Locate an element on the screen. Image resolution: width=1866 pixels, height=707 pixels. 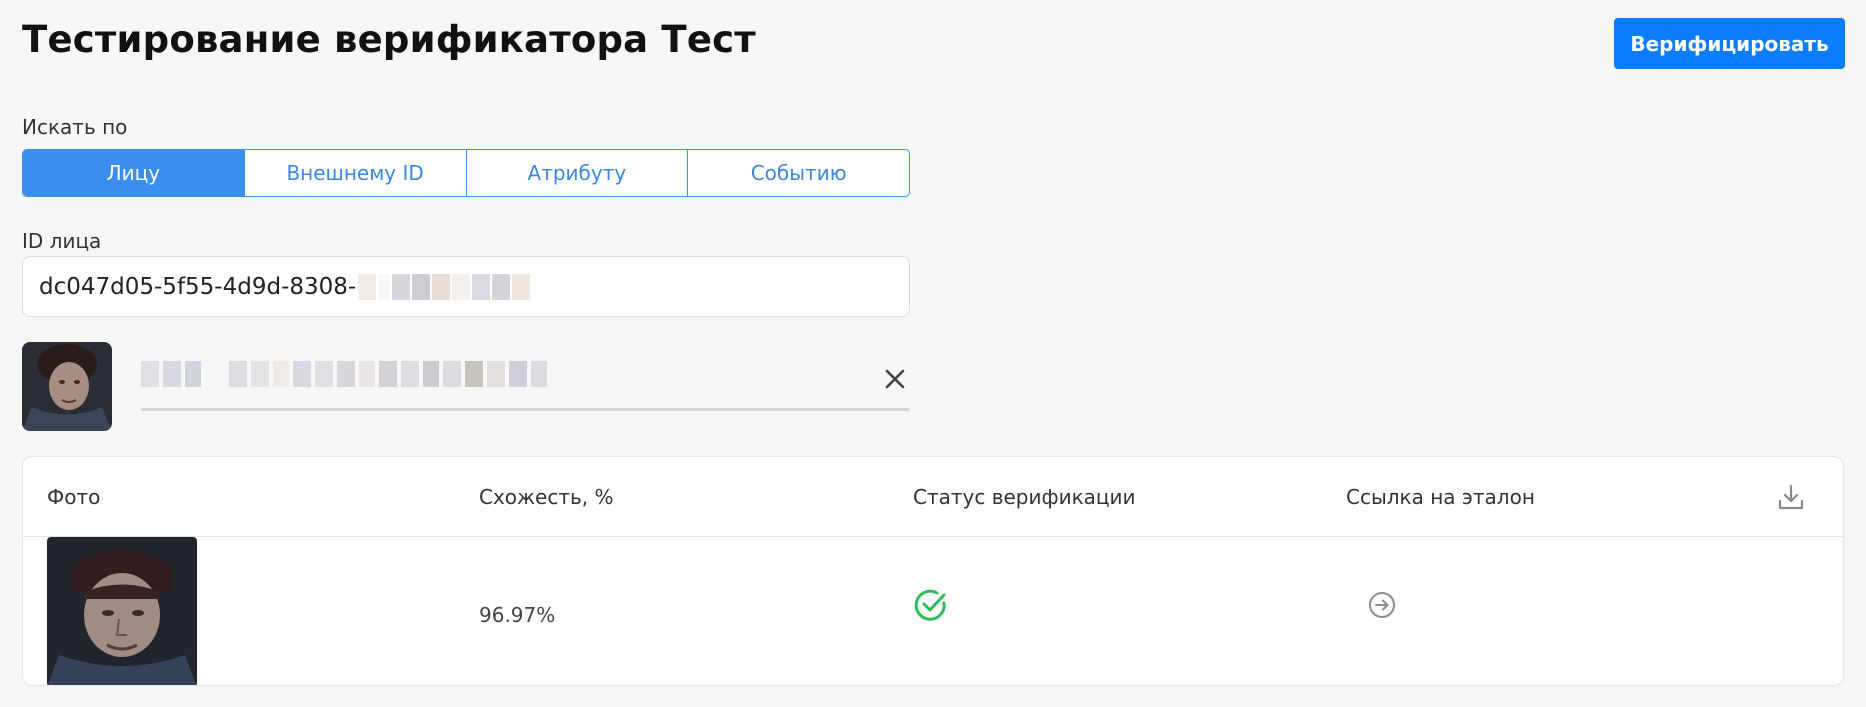
face-field-underline is located at coordinates (525, 409).